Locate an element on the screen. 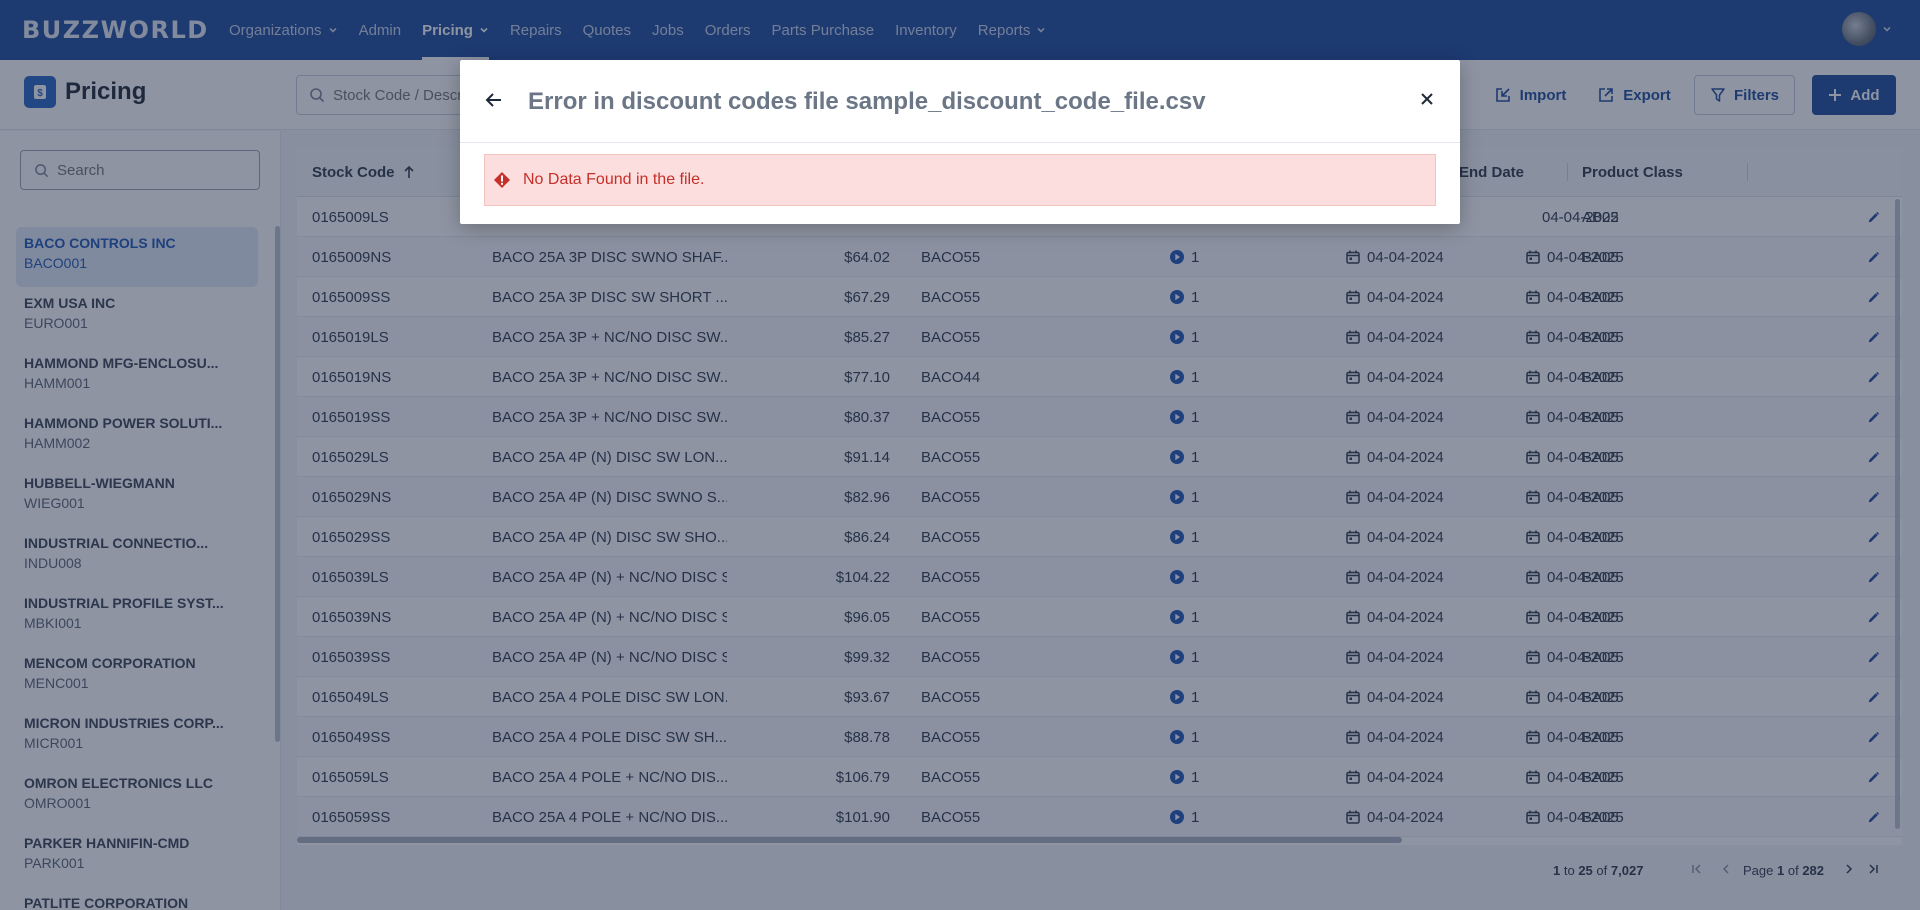  error-alert: No Data Found in the file. is located at coordinates (960, 180).